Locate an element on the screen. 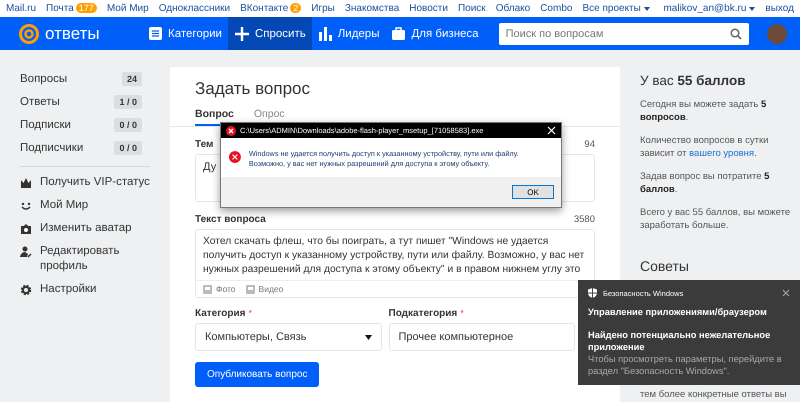  portal-link: Облако is located at coordinates (513, 8).